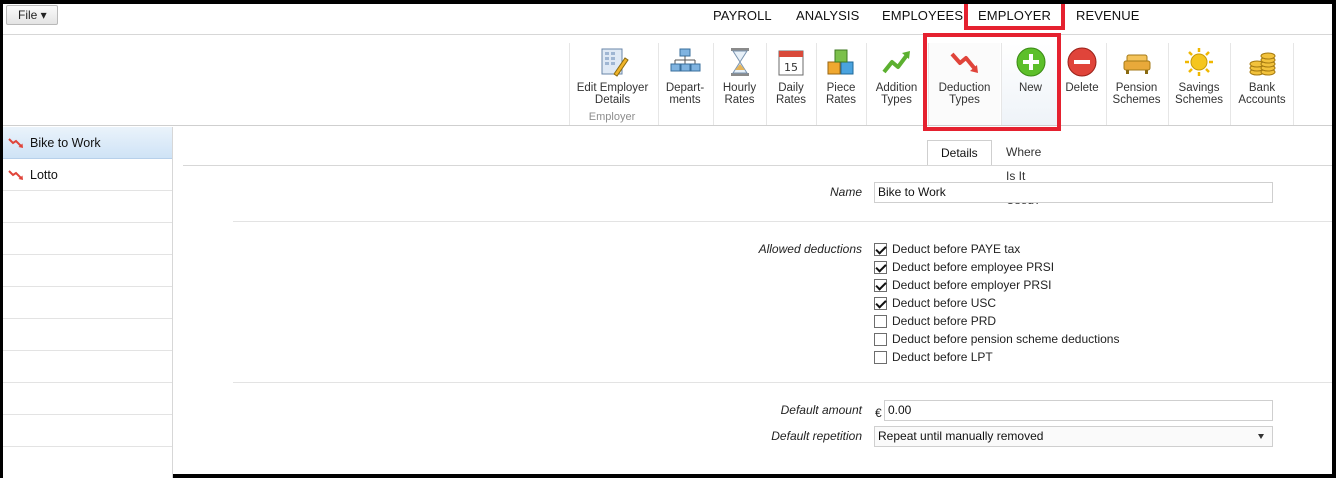  What do you see at coordinates (1006, 339) in the screenshot?
I see `checkbox-label: Deduct before pension scheme deductions` at bounding box center [1006, 339].